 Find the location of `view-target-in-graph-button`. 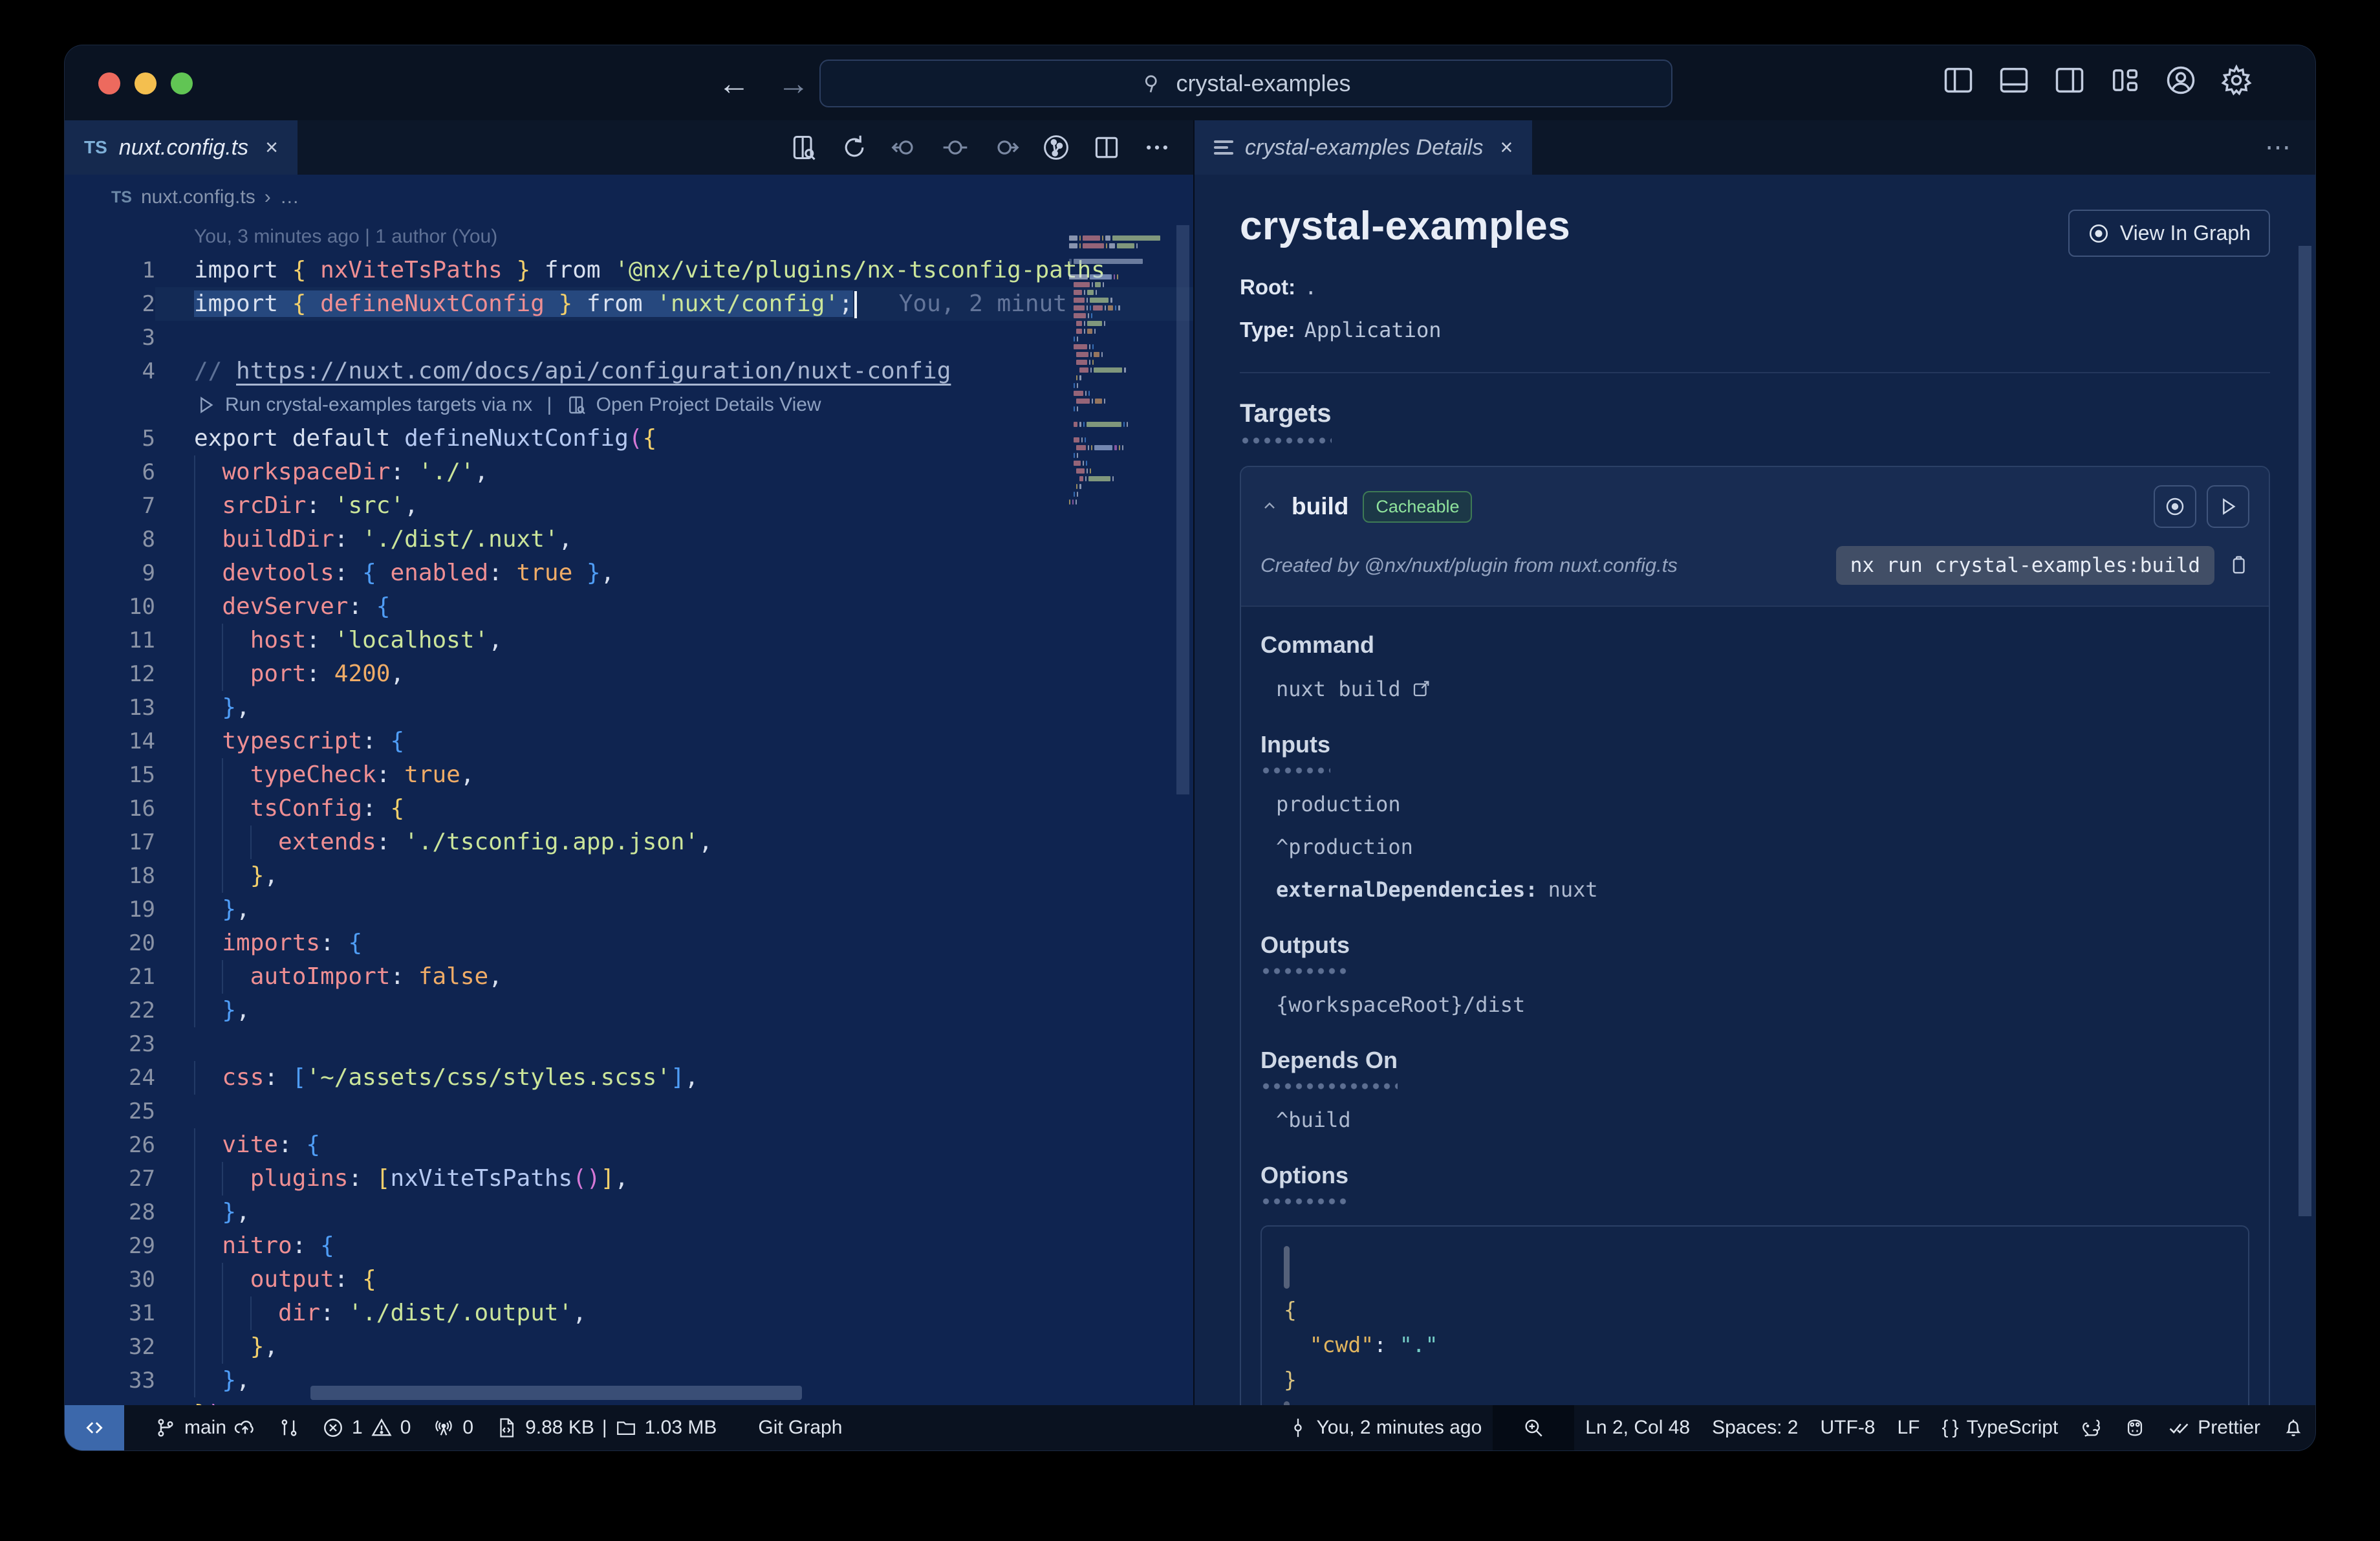

view-target-in-graph-button is located at coordinates (2175, 506).